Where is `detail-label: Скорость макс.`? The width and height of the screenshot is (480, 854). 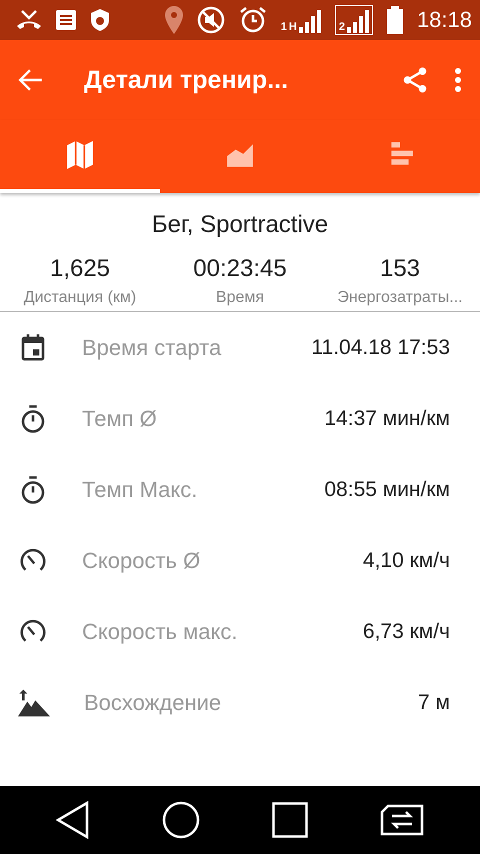
detail-label: Скорость макс. is located at coordinates (160, 631).